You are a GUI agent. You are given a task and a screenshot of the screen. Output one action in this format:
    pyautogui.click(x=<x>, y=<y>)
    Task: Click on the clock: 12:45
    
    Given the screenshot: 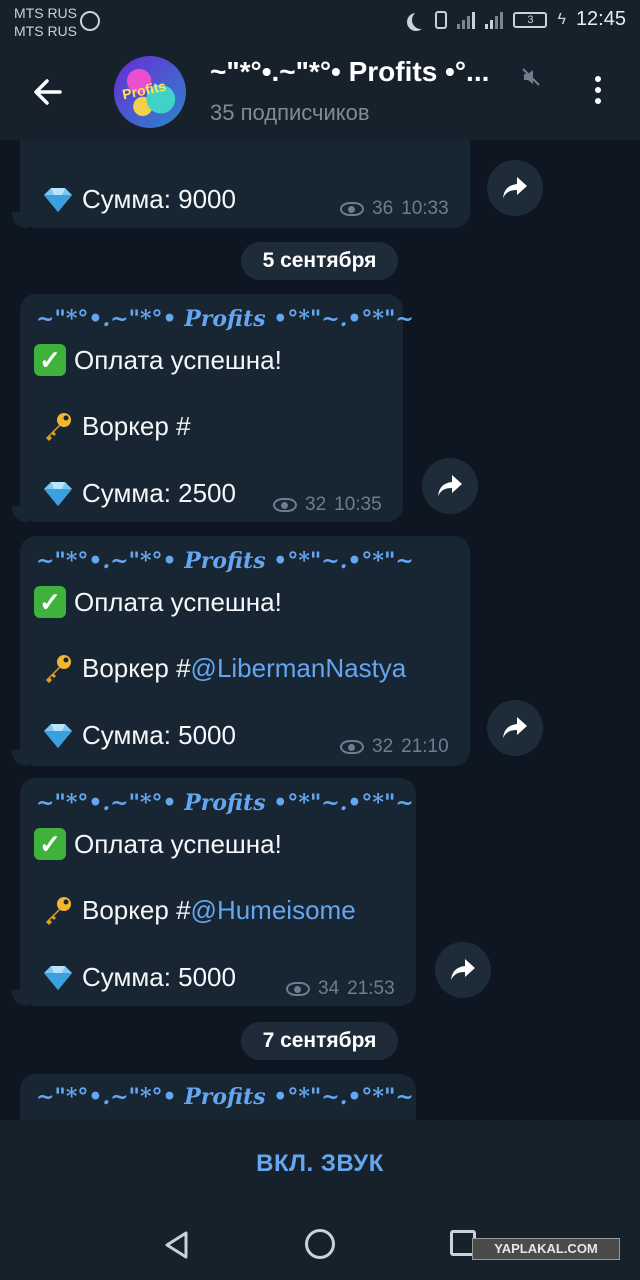 What is the action you would take?
    pyautogui.click(x=600, y=19)
    